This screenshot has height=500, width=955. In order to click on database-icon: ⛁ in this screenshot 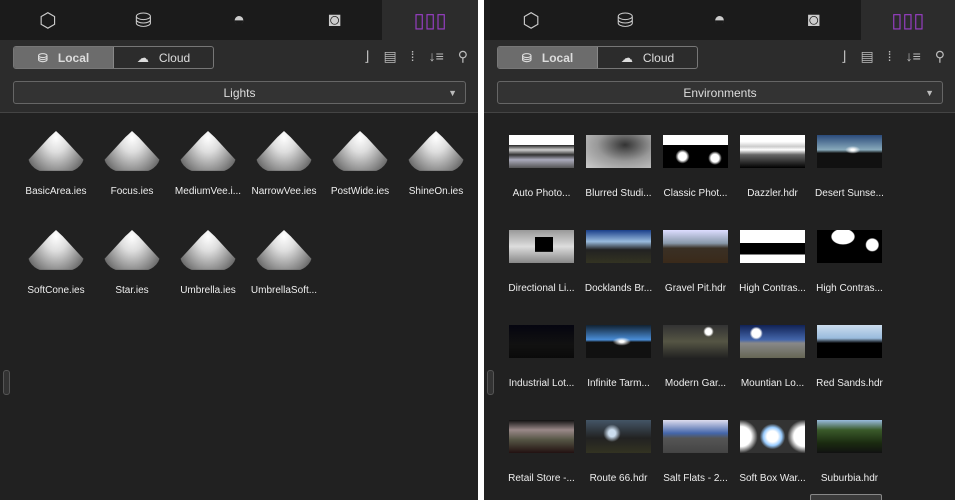, I will do `click(625, 20)`.